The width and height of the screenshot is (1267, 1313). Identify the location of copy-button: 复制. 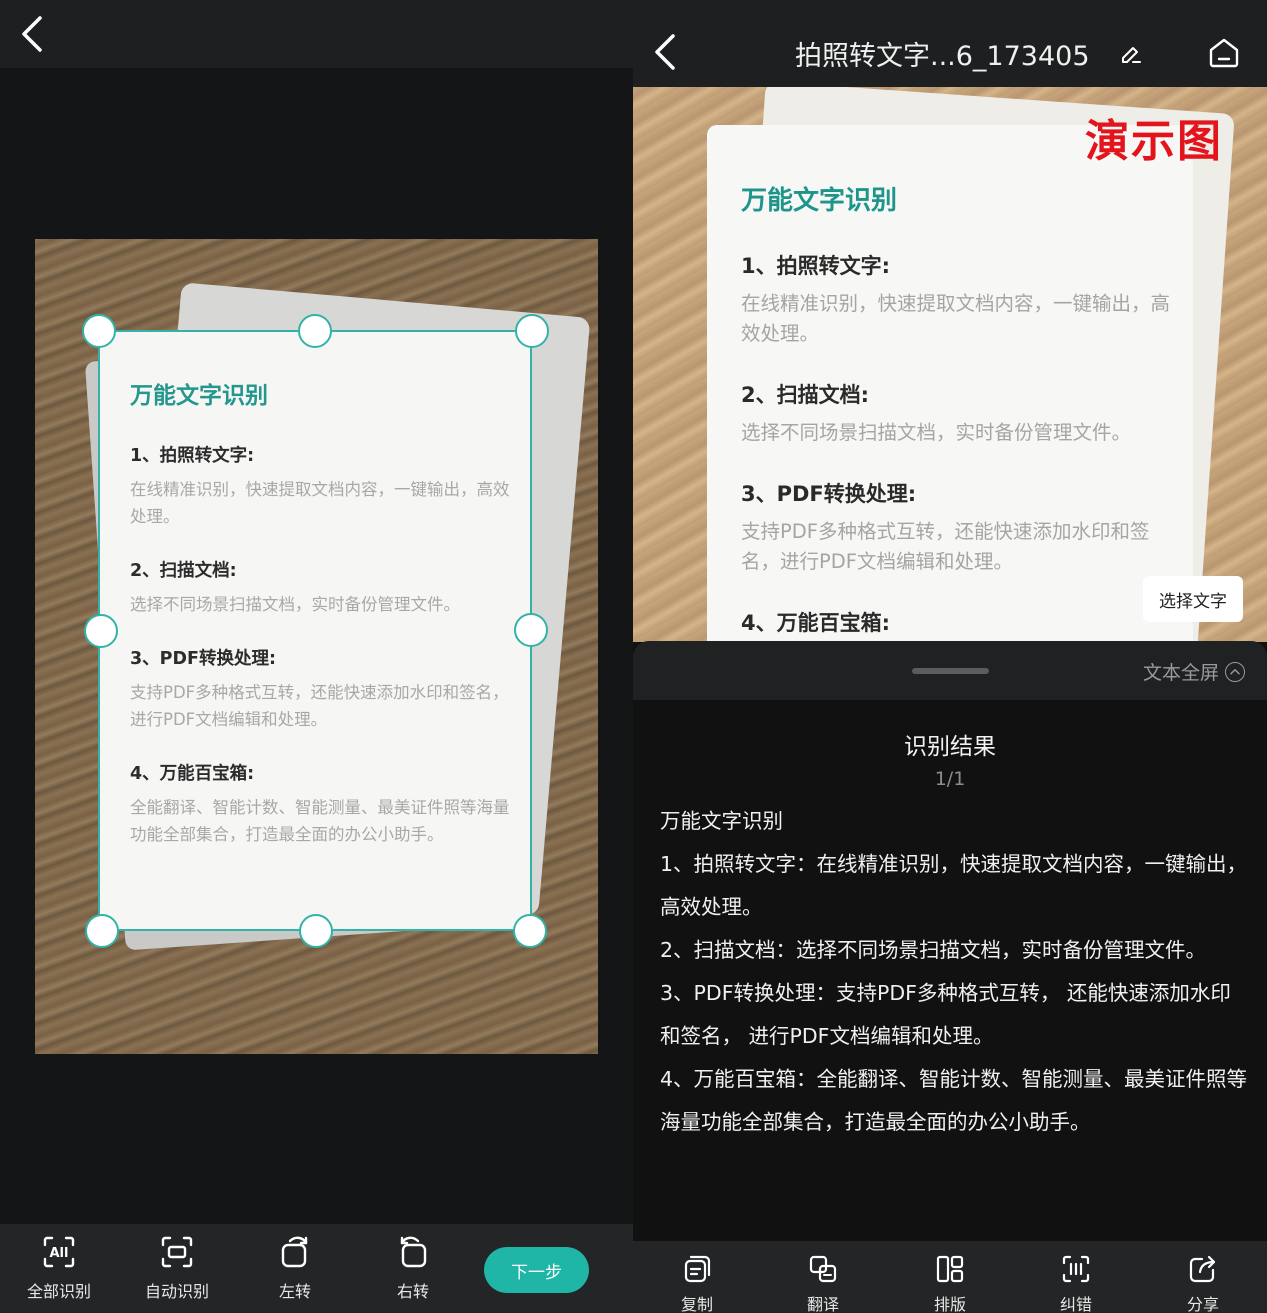
(697, 1283).